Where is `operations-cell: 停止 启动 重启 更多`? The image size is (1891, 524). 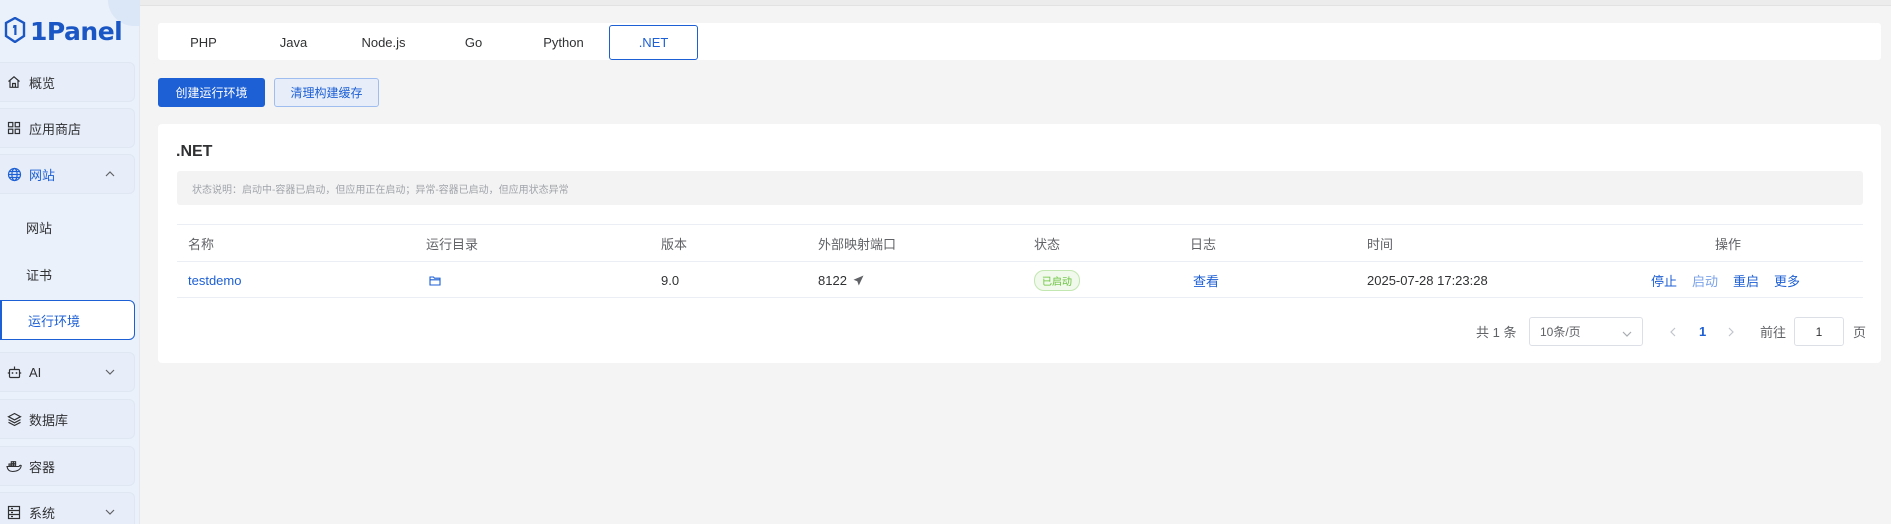 operations-cell: 停止 启动 重启 更多 is located at coordinates (1733, 280).